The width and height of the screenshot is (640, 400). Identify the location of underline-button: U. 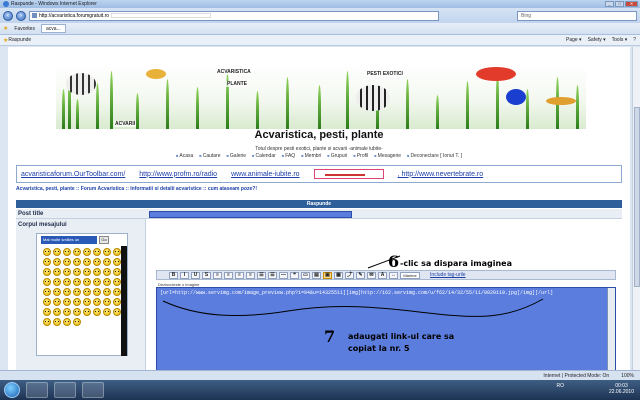
(195, 275).